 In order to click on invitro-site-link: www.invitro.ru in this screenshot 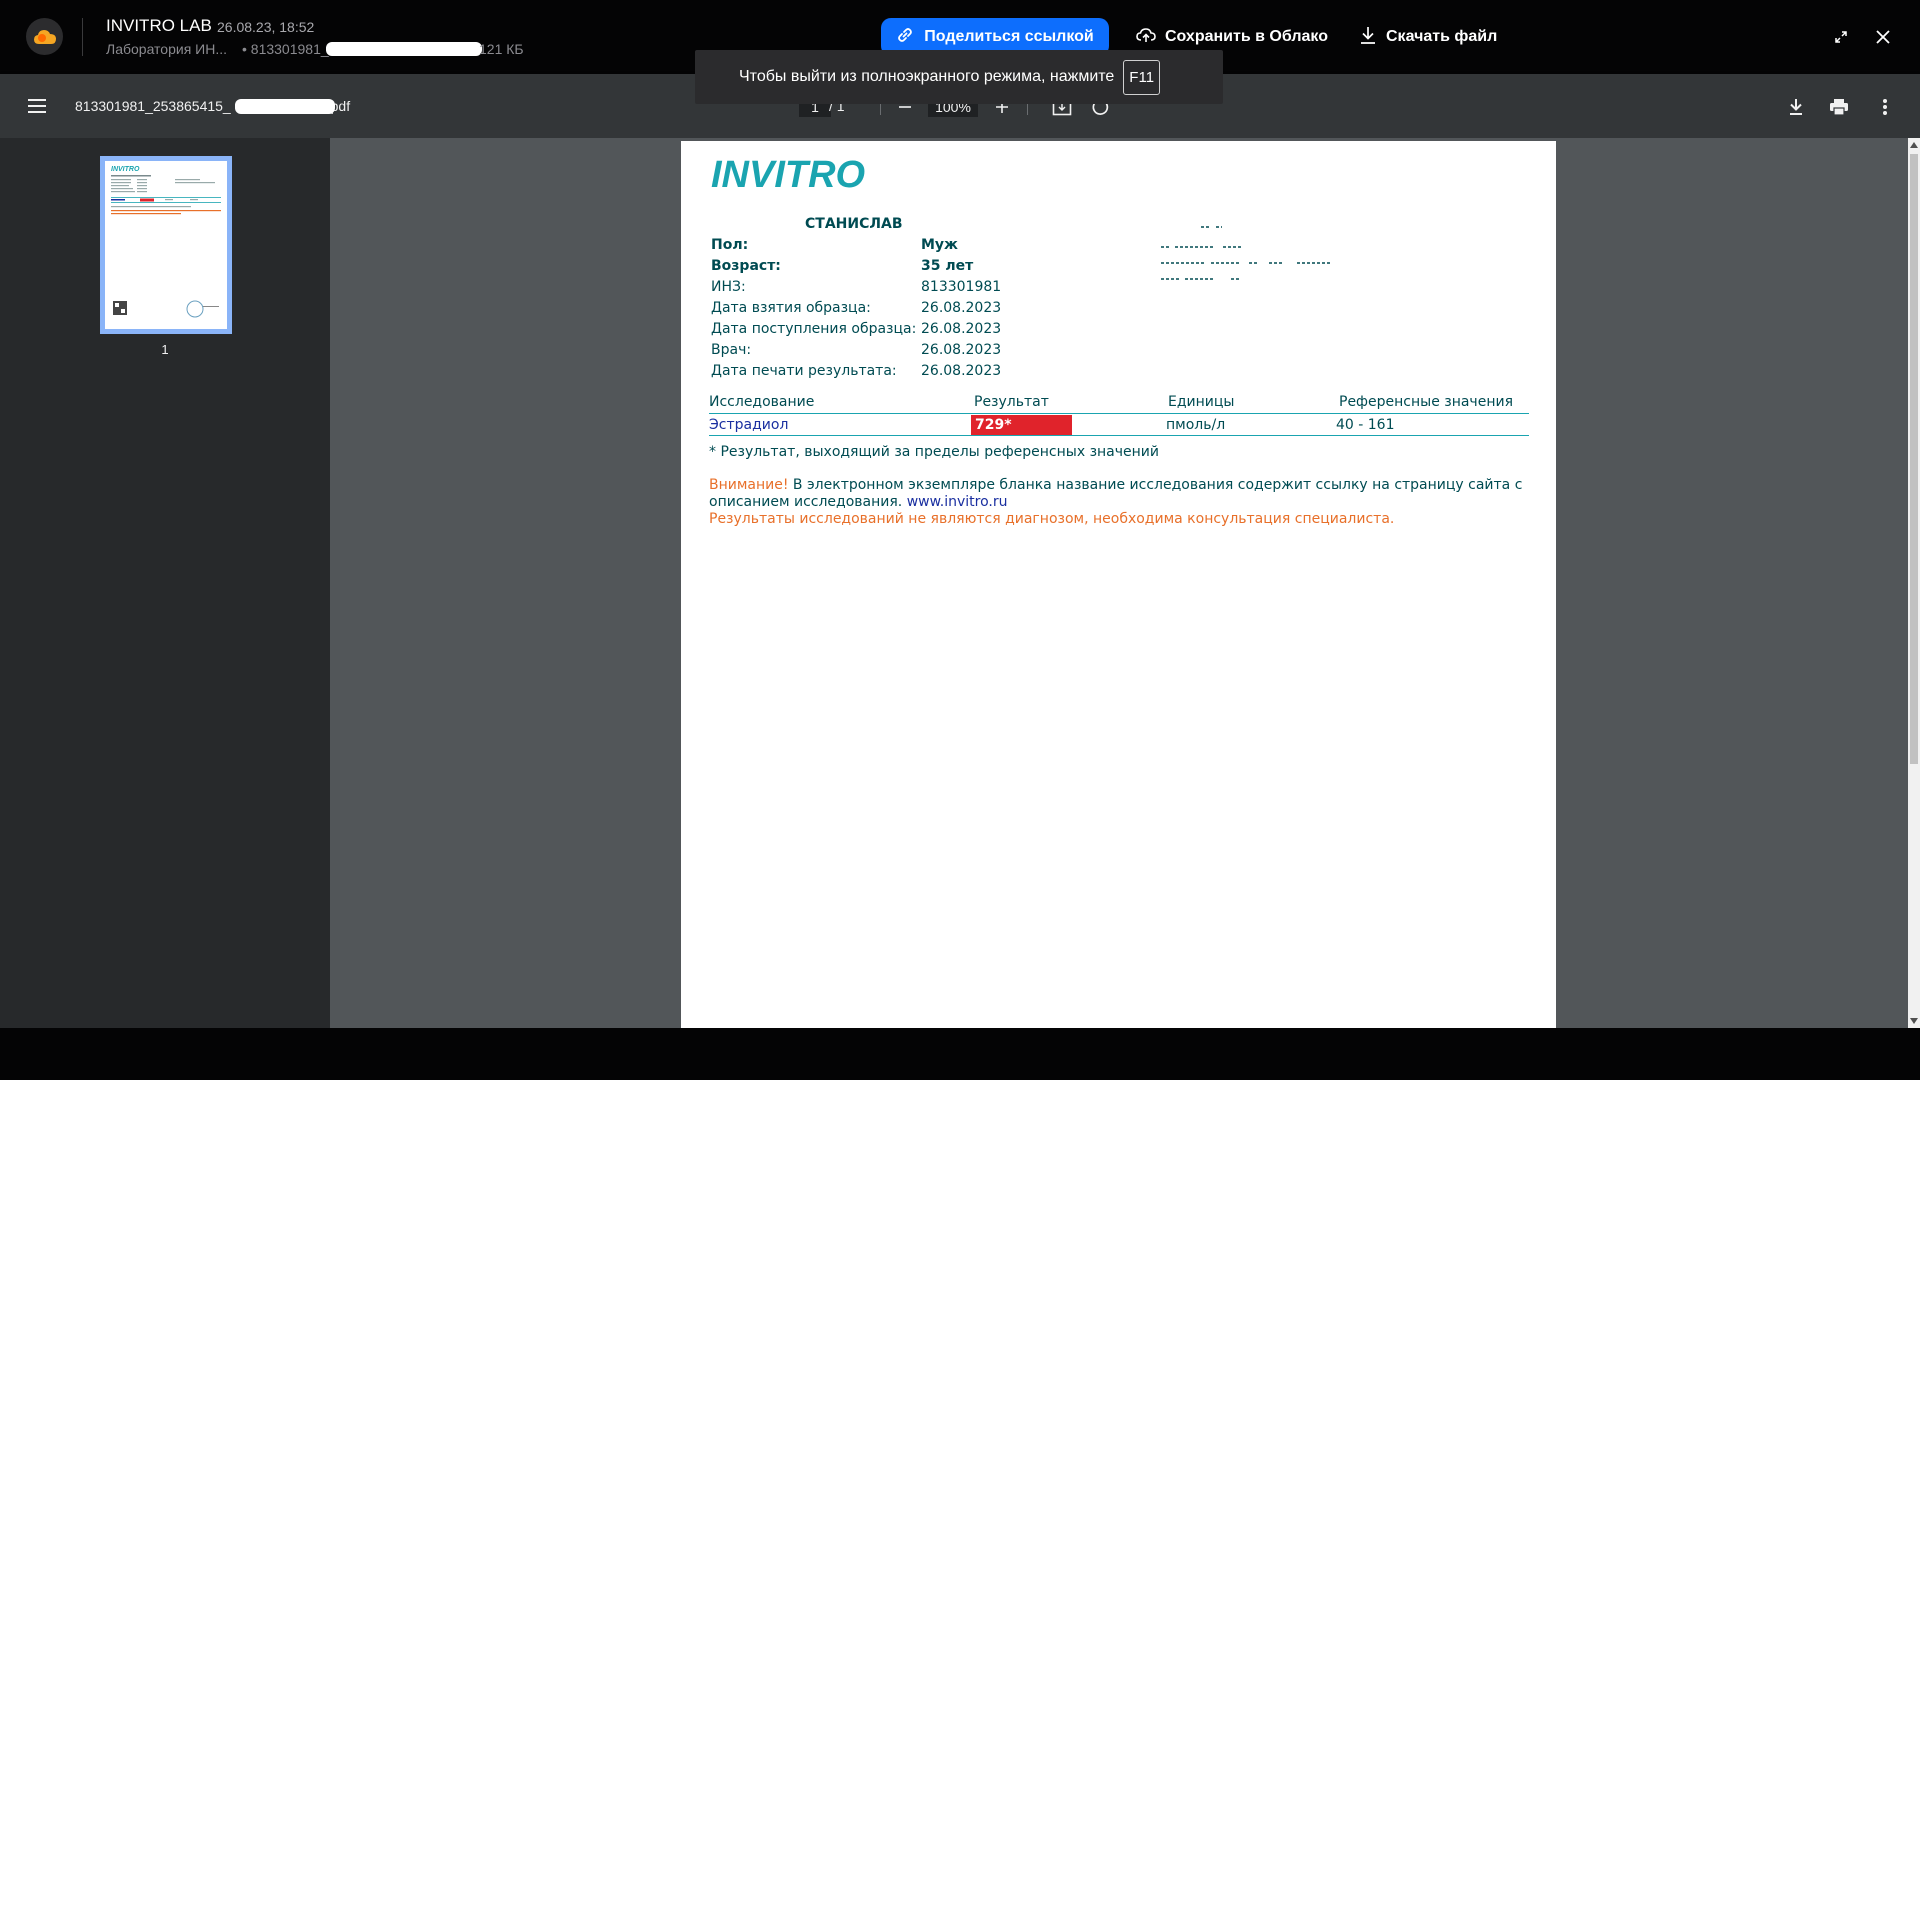, I will do `click(957, 502)`.